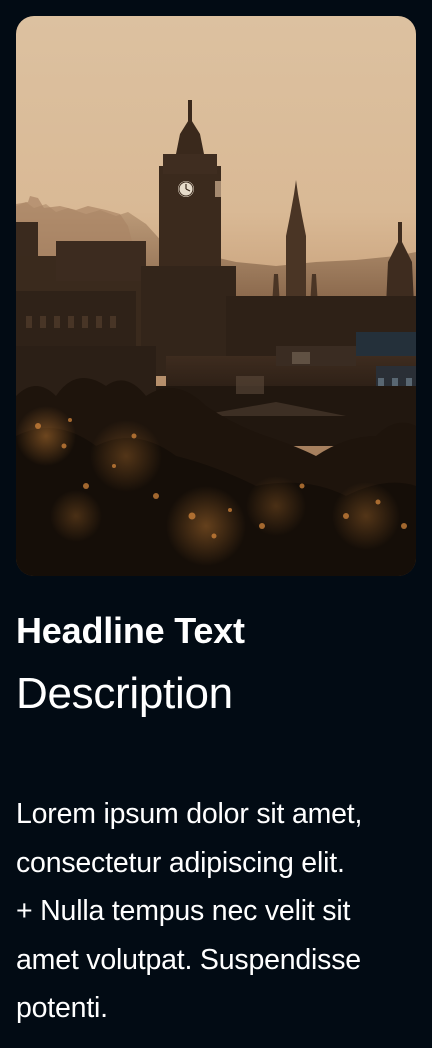 This screenshot has width=432, height=1048. What do you see at coordinates (124, 693) in the screenshot?
I see `description: Description` at bounding box center [124, 693].